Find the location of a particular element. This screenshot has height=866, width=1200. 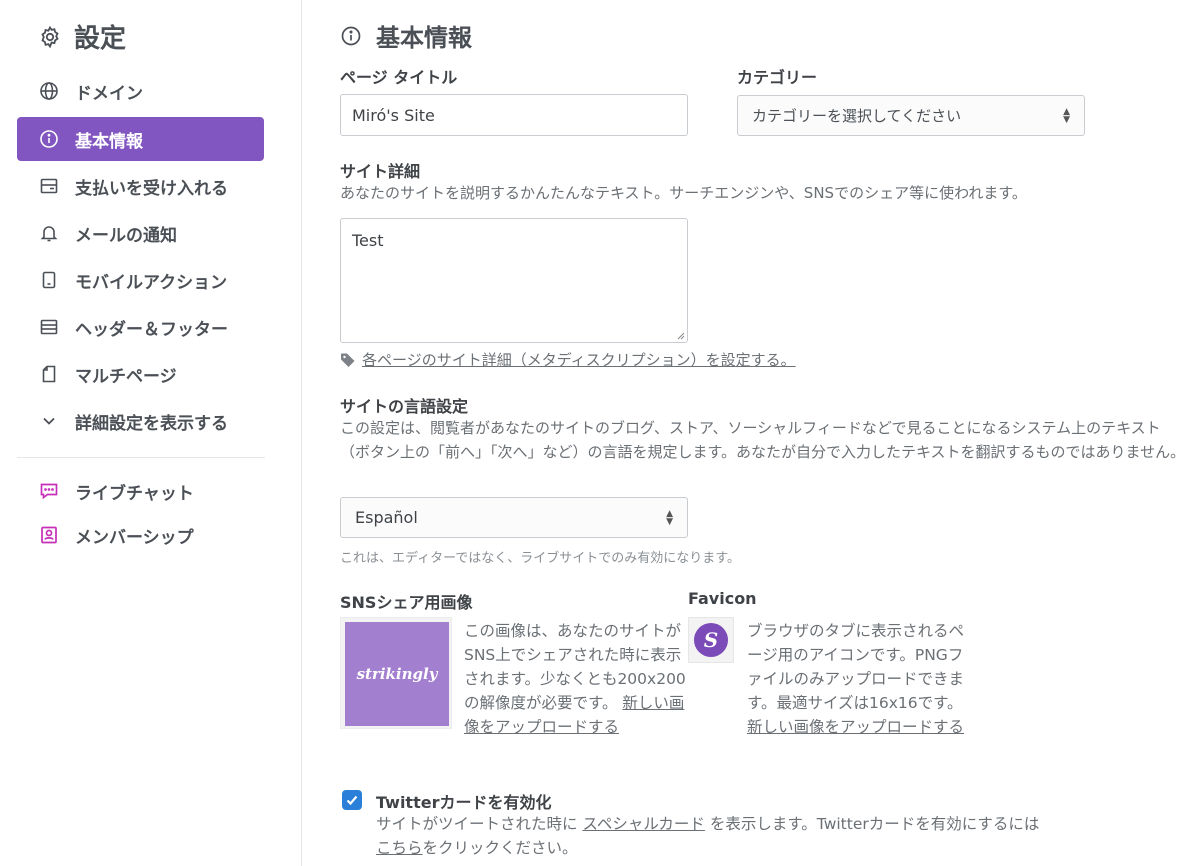

sidebar-item-label: マルチページ is located at coordinates (126, 376).